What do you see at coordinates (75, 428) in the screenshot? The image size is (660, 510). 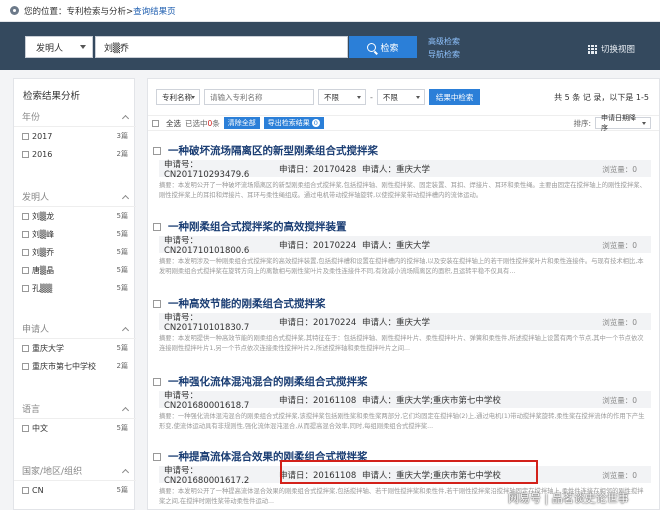 I see `facet-item: 中文 5篇` at bounding box center [75, 428].